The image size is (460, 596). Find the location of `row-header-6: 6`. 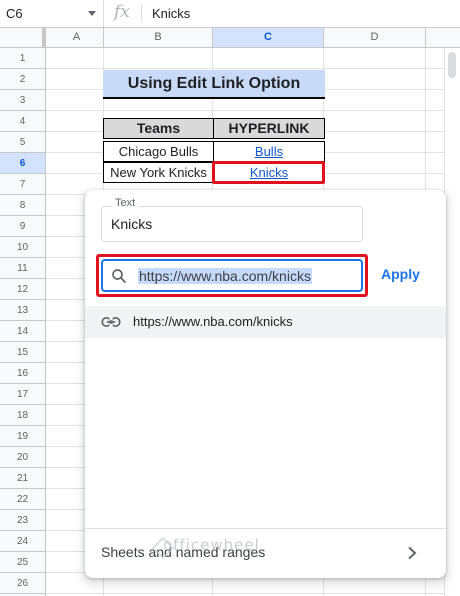

row-header-6: 6 is located at coordinates (22, 163).